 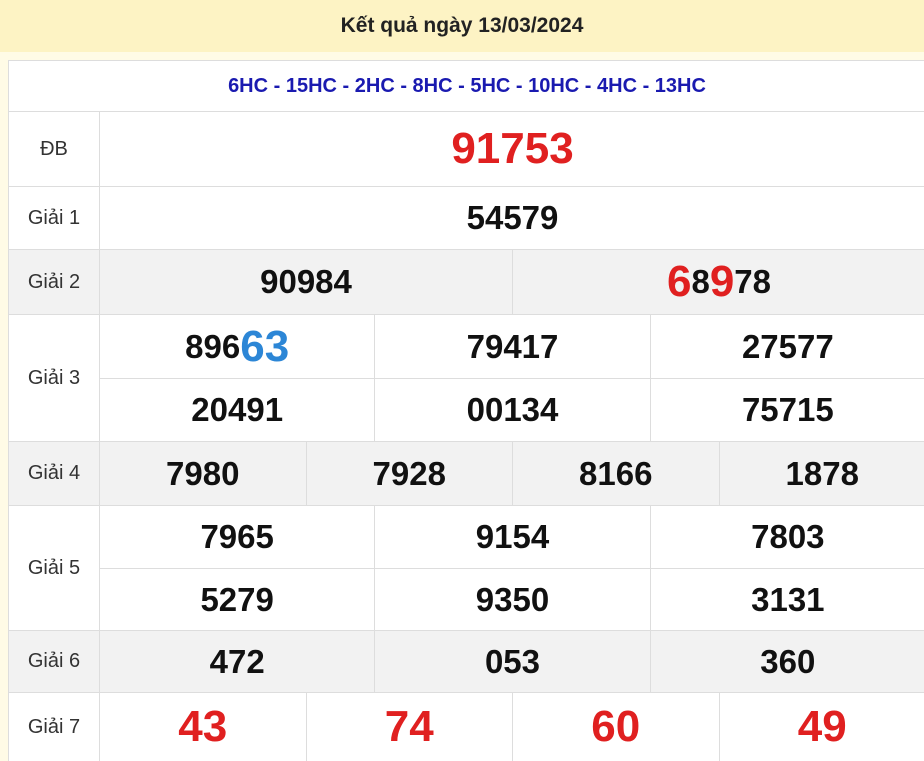 What do you see at coordinates (54, 568) in the screenshot?
I see `label-prize-5: Giải 5` at bounding box center [54, 568].